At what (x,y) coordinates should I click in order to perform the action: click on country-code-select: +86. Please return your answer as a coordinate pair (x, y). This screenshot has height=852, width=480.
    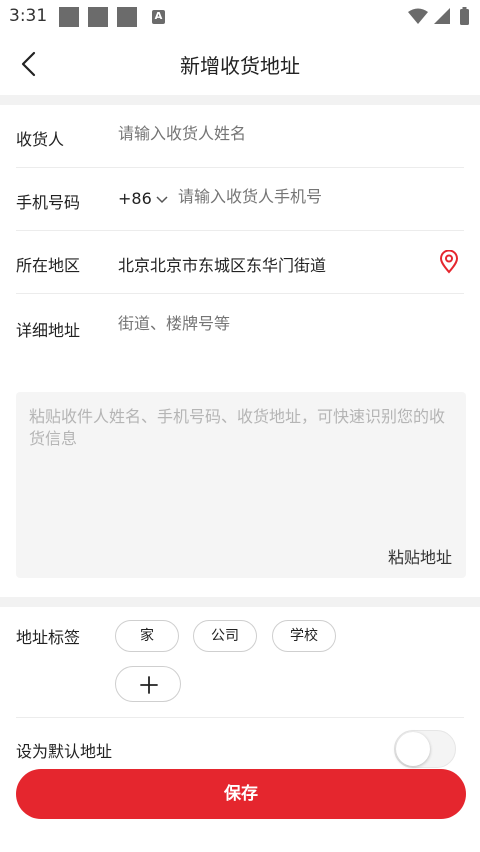
    Looking at the image, I should click on (143, 198).